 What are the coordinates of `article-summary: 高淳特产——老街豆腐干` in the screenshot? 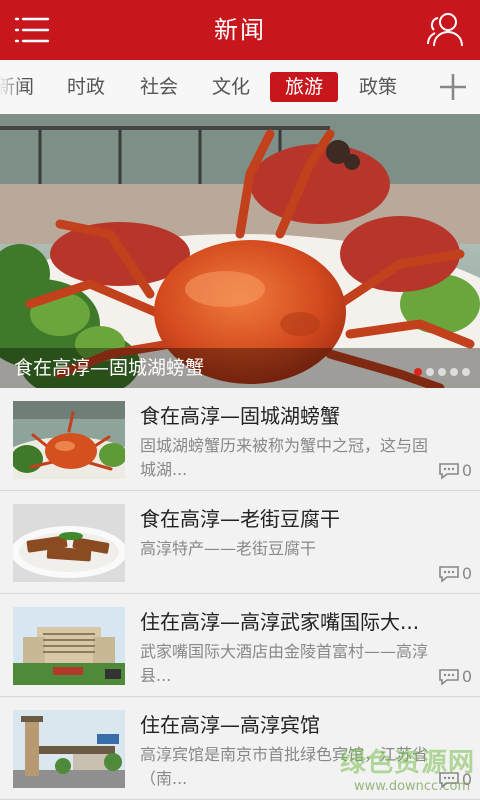 It's located at (228, 548).